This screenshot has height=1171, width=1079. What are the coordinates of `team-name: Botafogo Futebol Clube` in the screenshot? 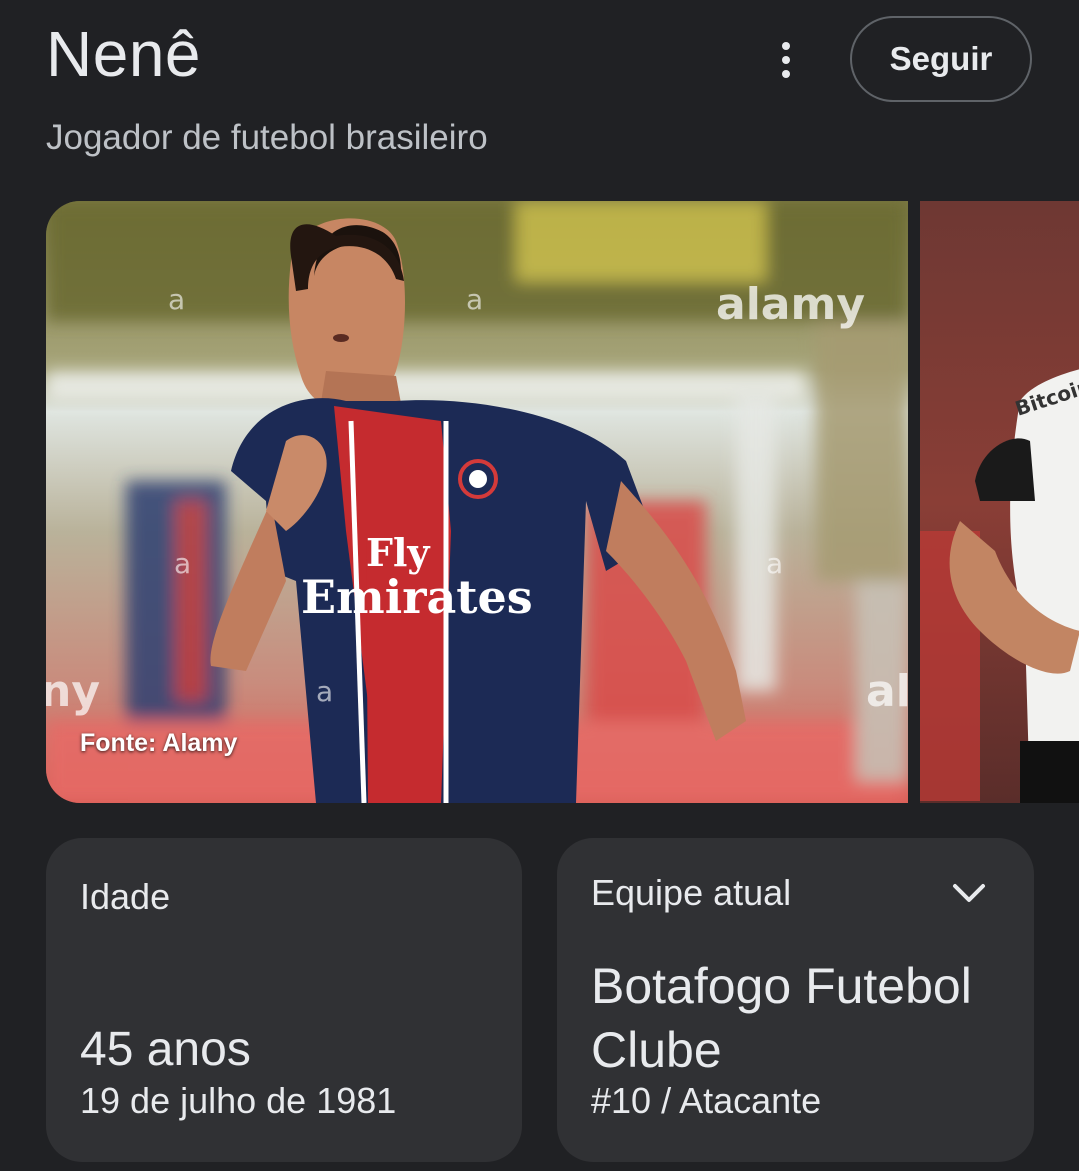 It's located at (781, 1018).